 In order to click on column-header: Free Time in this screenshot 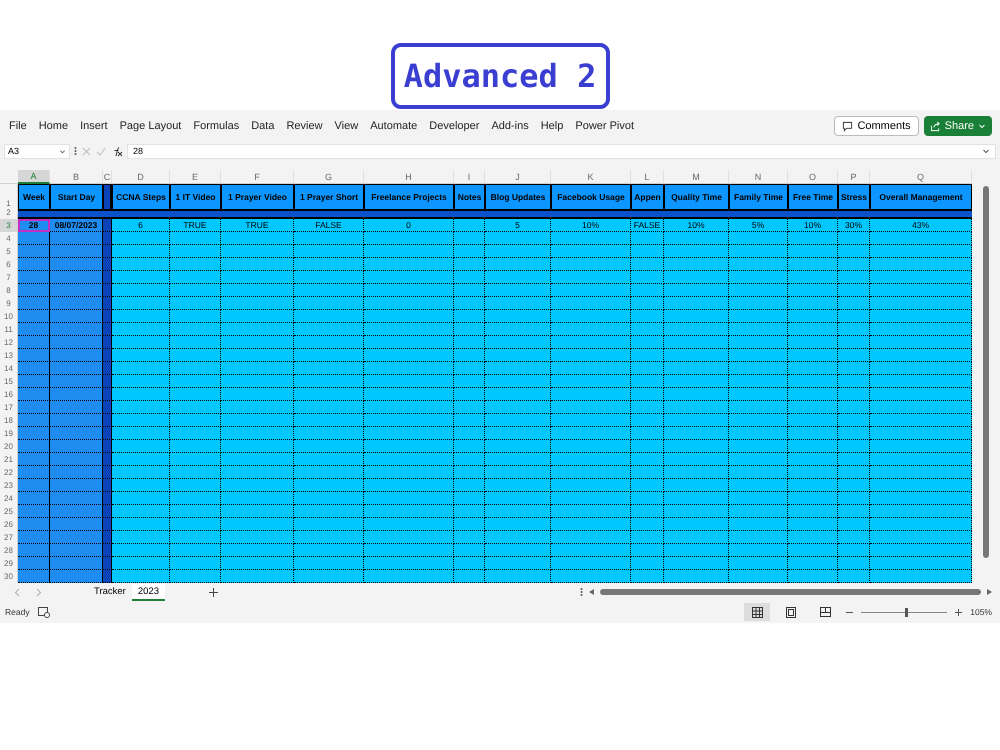, I will do `click(813, 197)`.